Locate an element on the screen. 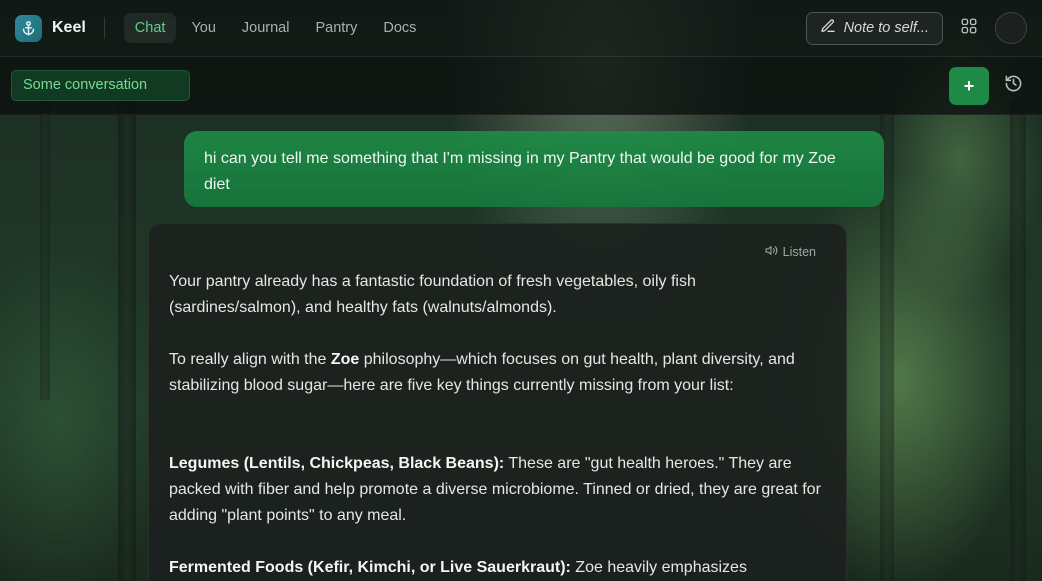 The image size is (1042, 581). speaker-icon is located at coordinates (771, 252).